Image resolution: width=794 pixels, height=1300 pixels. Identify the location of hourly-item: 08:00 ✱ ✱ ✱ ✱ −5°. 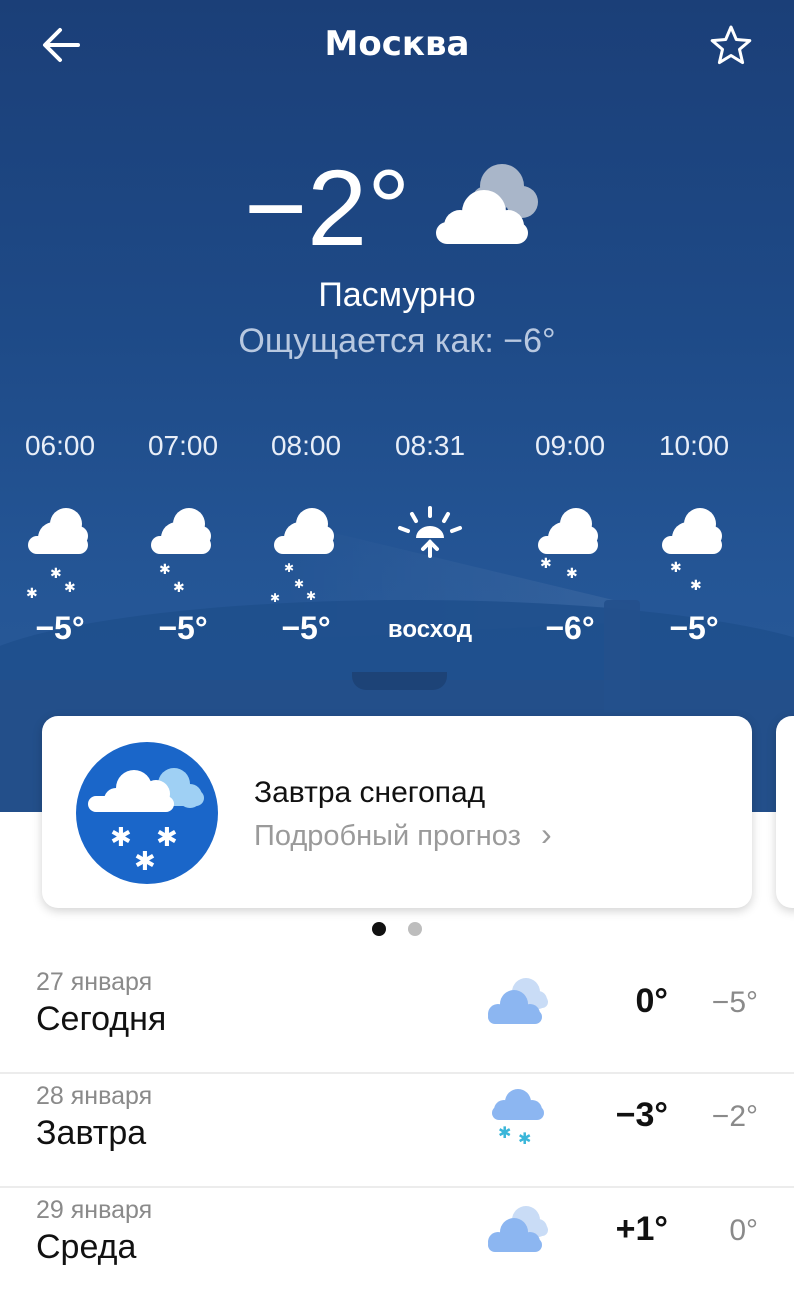
(306, 538).